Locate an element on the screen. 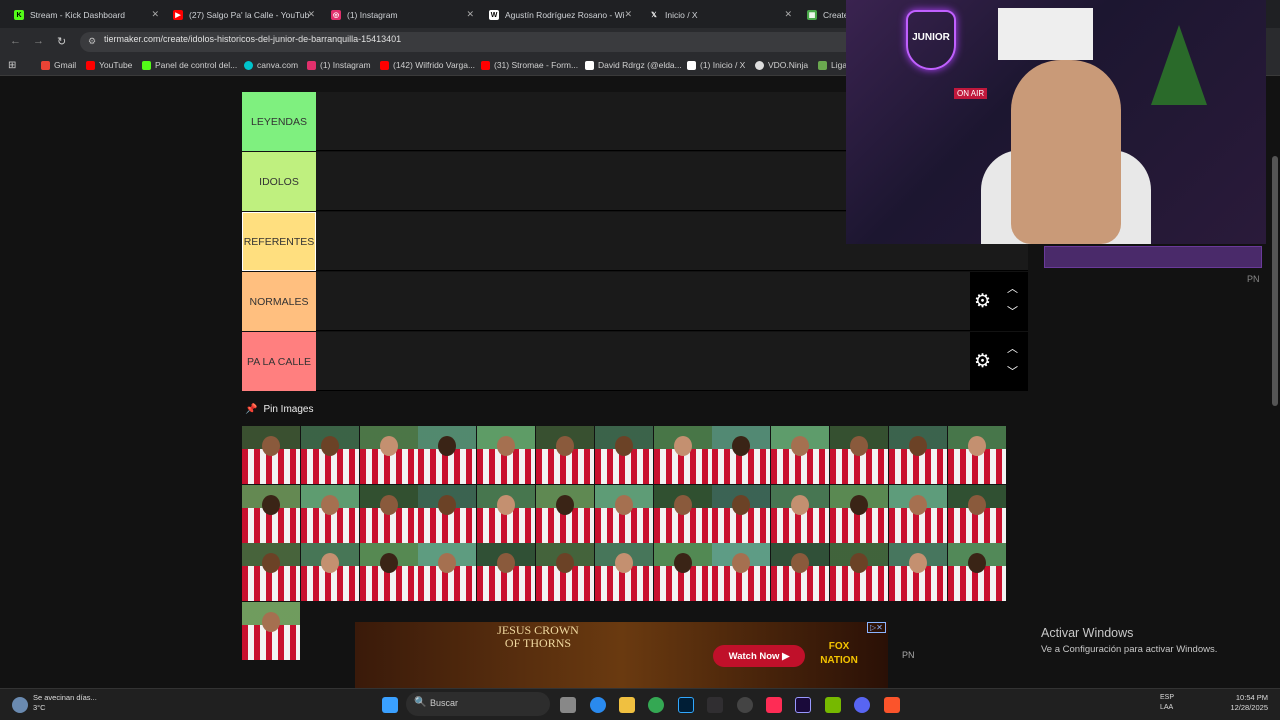  tier-label: LEYENDAS is located at coordinates (279, 121).